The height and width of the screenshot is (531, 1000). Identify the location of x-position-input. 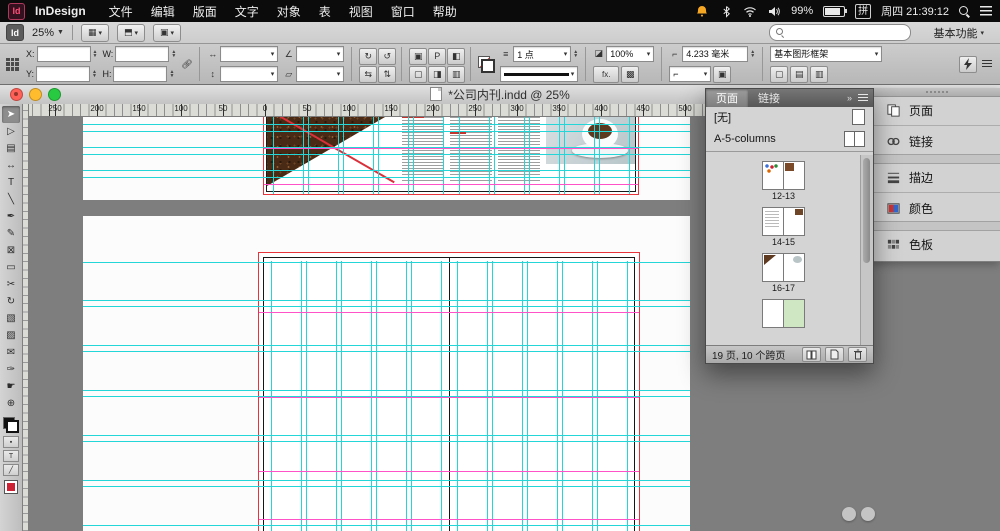
(63, 54).